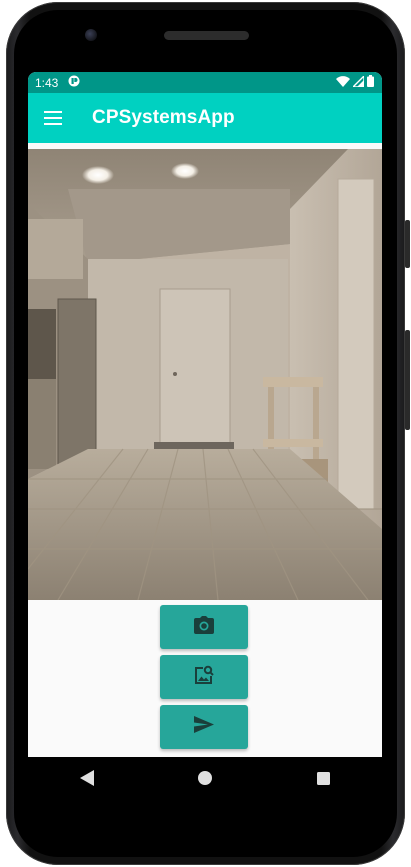 The image size is (411, 867). What do you see at coordinates (370, 82) in the screenshot?
I see `battery-icon` at bounding box center [370, 82].